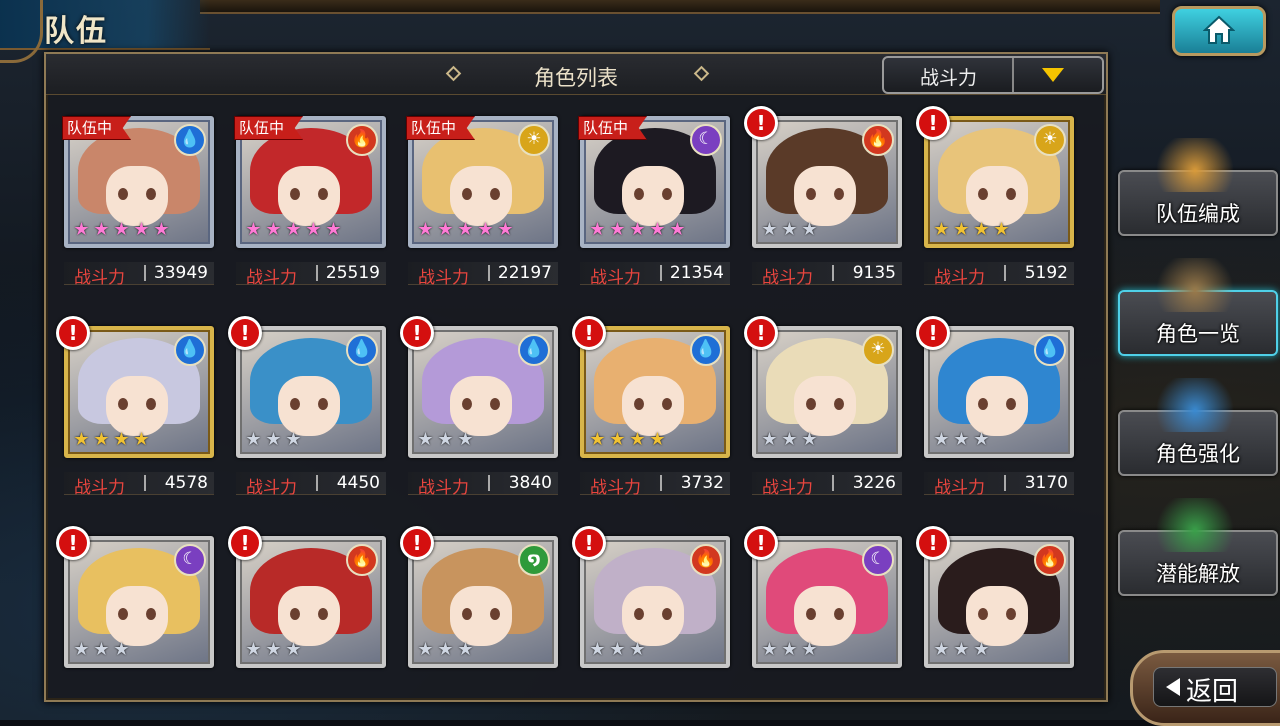 The image size is (1280, 726). What do you see at coordinates (417, 543) in the screenshot?
I see `alert-icon: !` at bounding box center [417, 543].